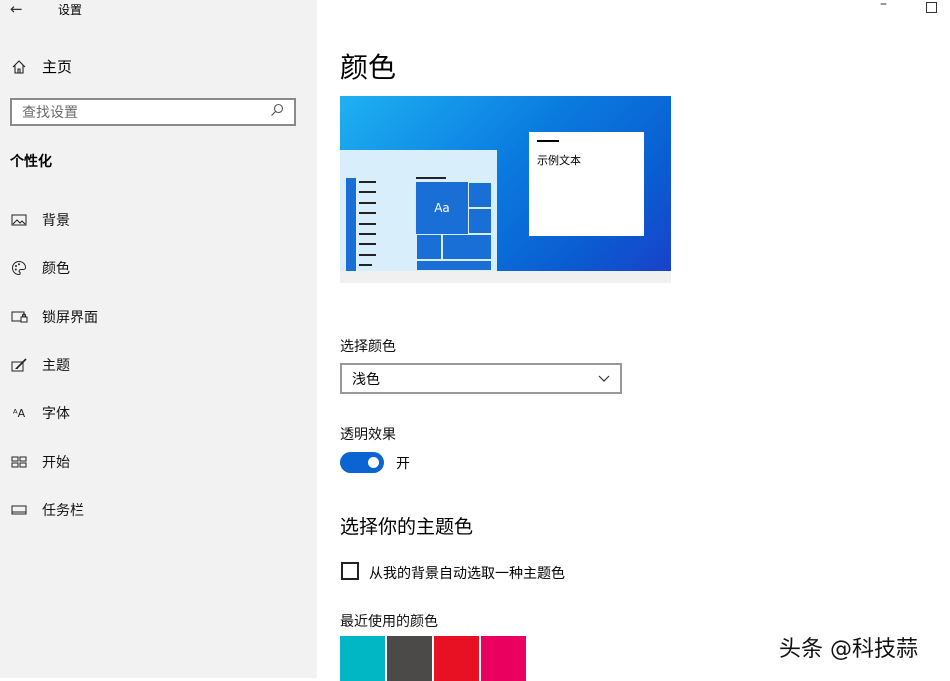  Describe the element at coordinates (31, 162) in the screenshot. I see `section-title: 个性化` at that location.